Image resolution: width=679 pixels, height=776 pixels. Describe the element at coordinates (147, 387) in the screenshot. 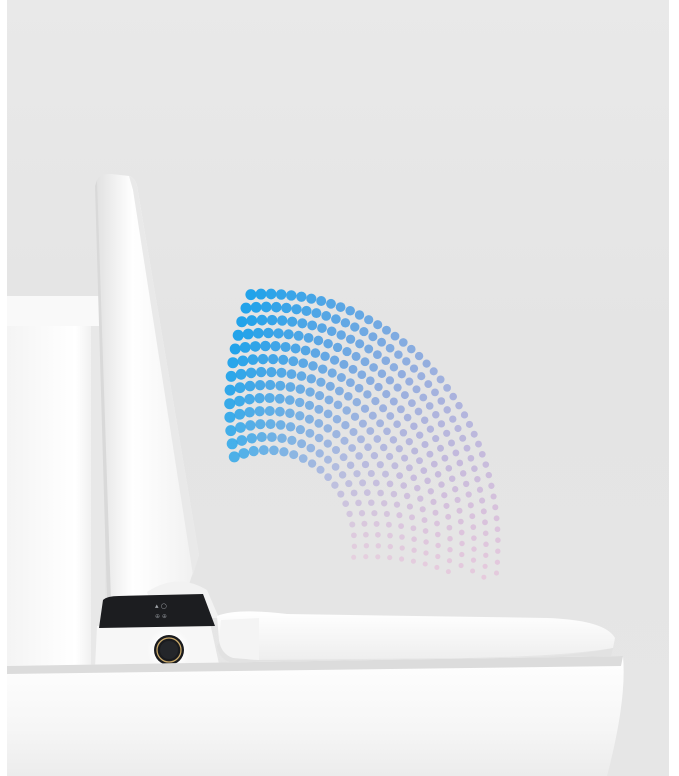

I see `raised-lid` at that location.